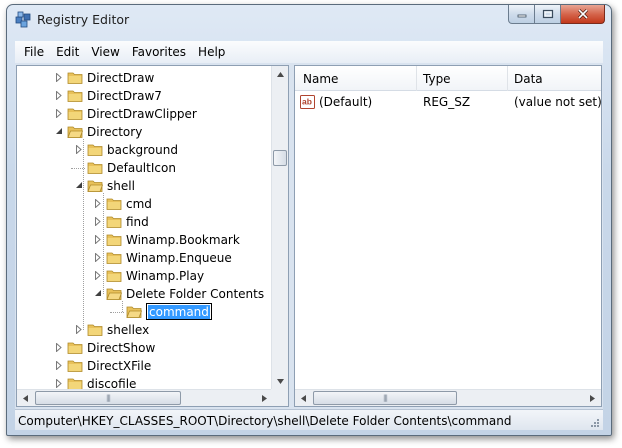 The width and height of the screenshot is (622, 448). I want to click on tree-item-directshow: DirectShow, so click(145, 348).